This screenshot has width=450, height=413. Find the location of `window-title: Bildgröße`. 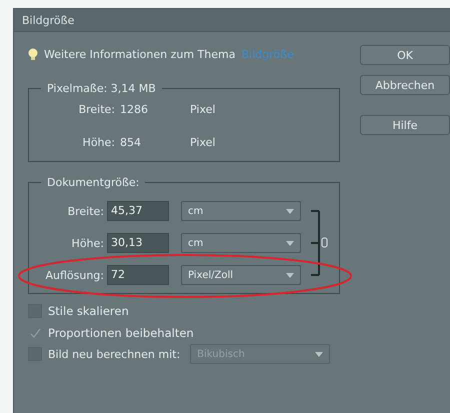

window-title: Bildgröße is located at coordinates (48, 20).